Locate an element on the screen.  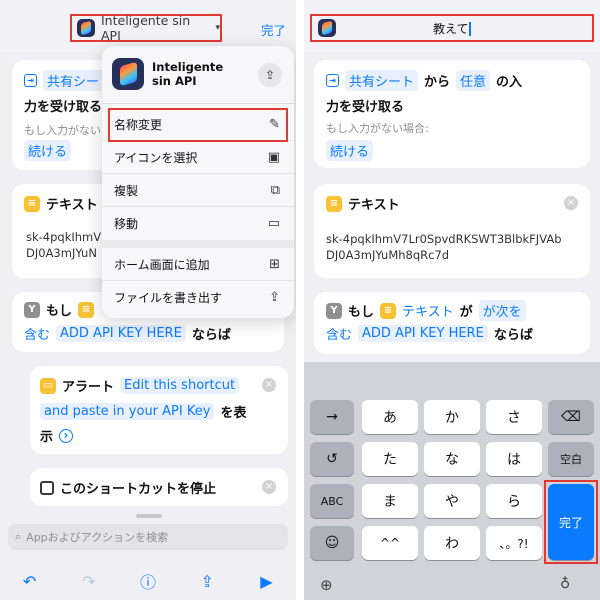
done-button: 完了 is located at coordinates (273, 29).